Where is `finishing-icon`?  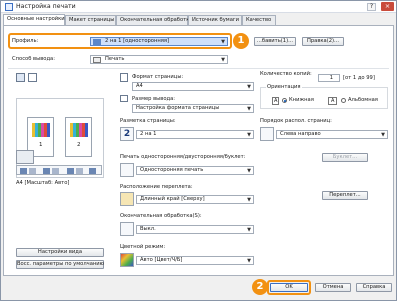
finishing-icon is located at coordinates (127, 229).